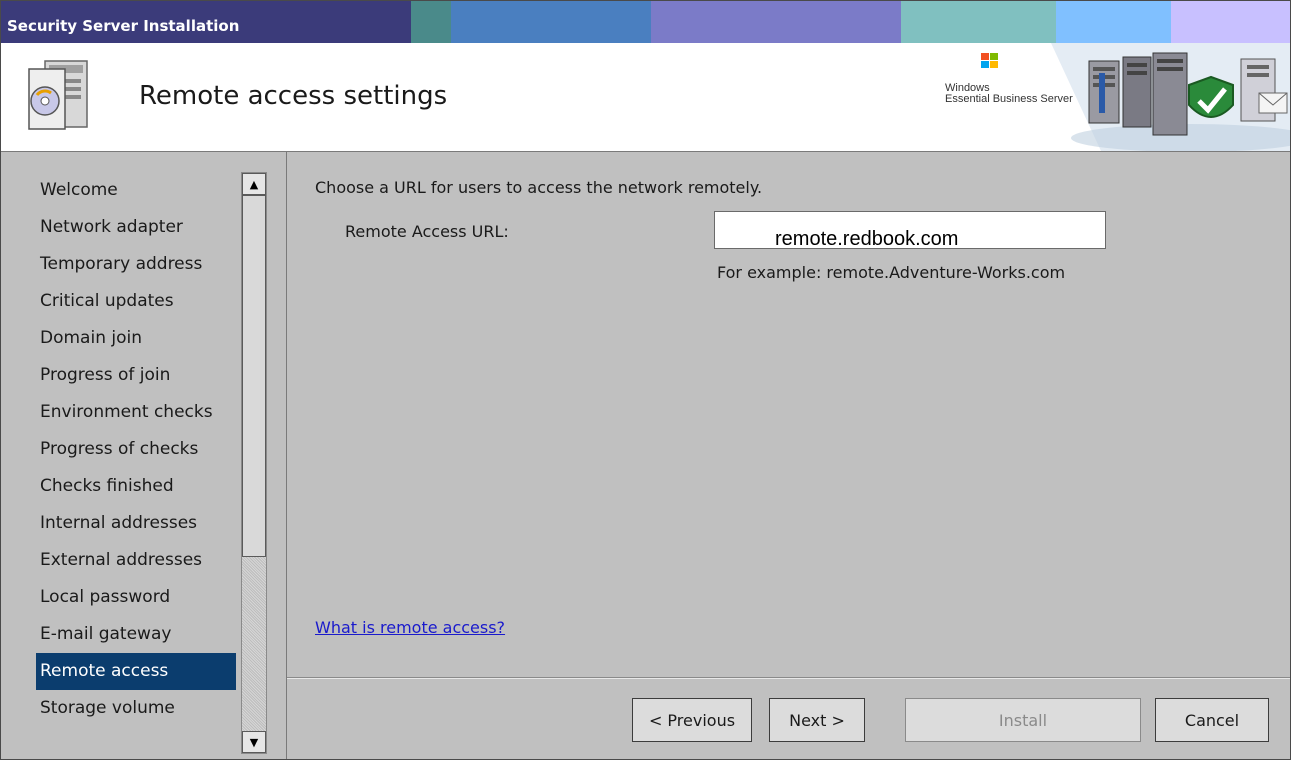  Describe the element at coordinates (136, 264) in the screenshot. I see `sidebar-item-temporary-address: Temporary address` at that location.